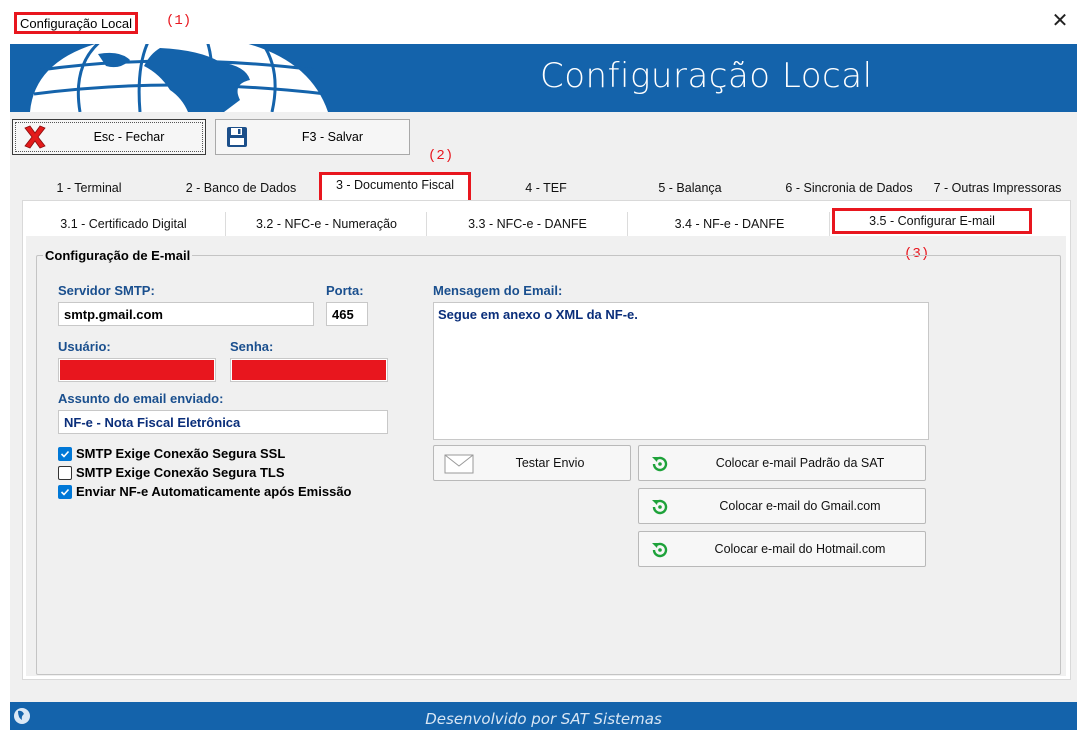  Describe the element at coordinates (849, 188) in the screenshot. I see `tab-sincronia-de-dados: 6 - Sincronia de Dados` at that location.